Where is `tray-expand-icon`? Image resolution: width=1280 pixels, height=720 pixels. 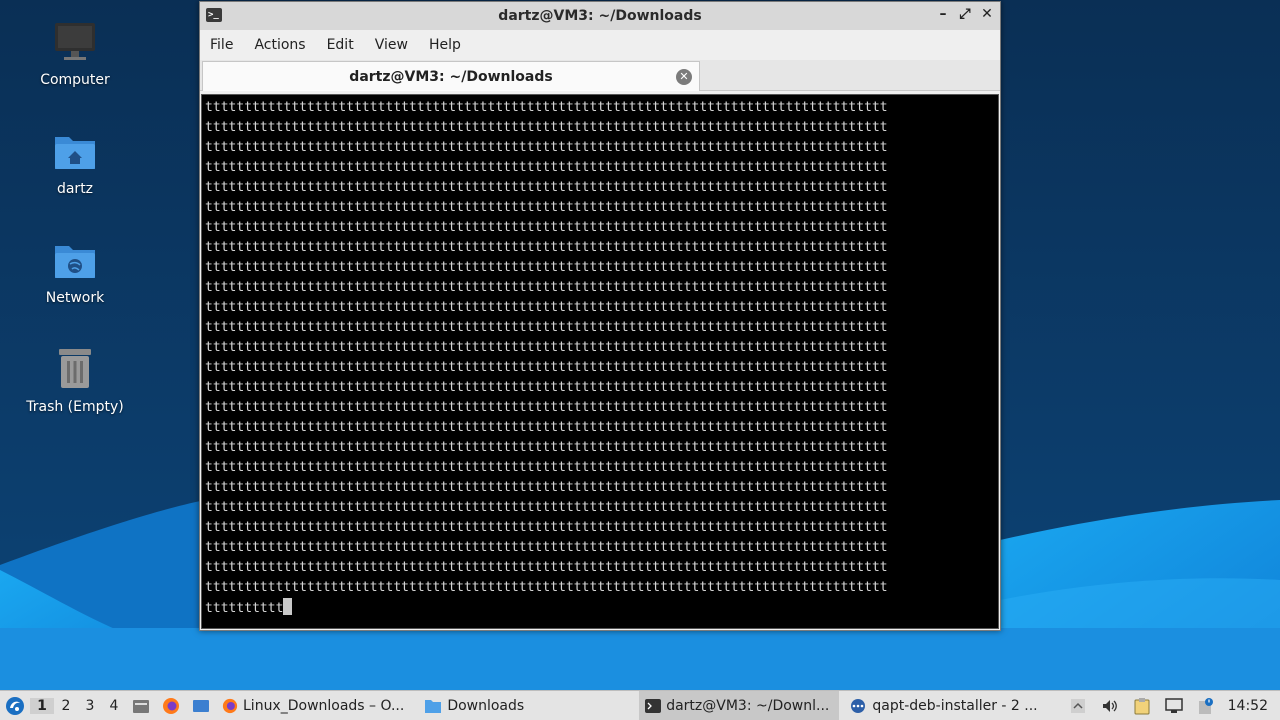
tray-expand-icon is located at coordinates (1078, 706).